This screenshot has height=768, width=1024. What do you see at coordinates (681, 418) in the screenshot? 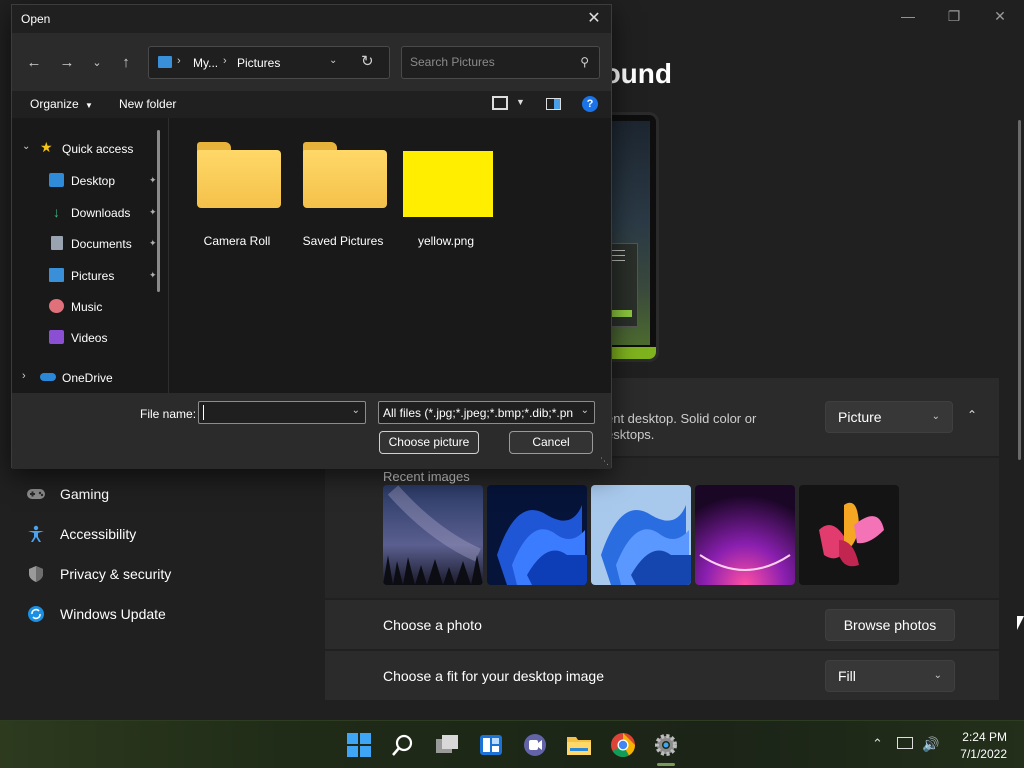
I see `description-line-1: ent desktop. Solid color or` at bounding box center [681, 418].